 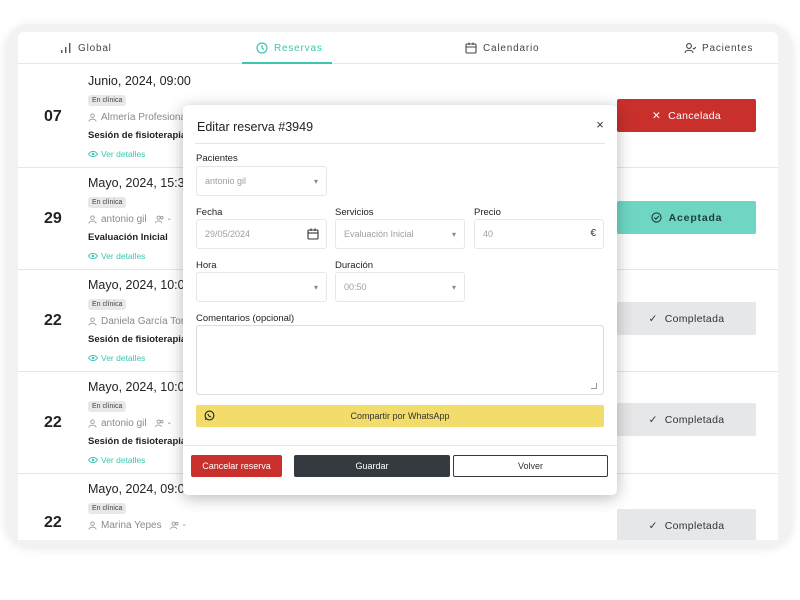 I want to click on euro-icon: €, so click(x=593, y=233).